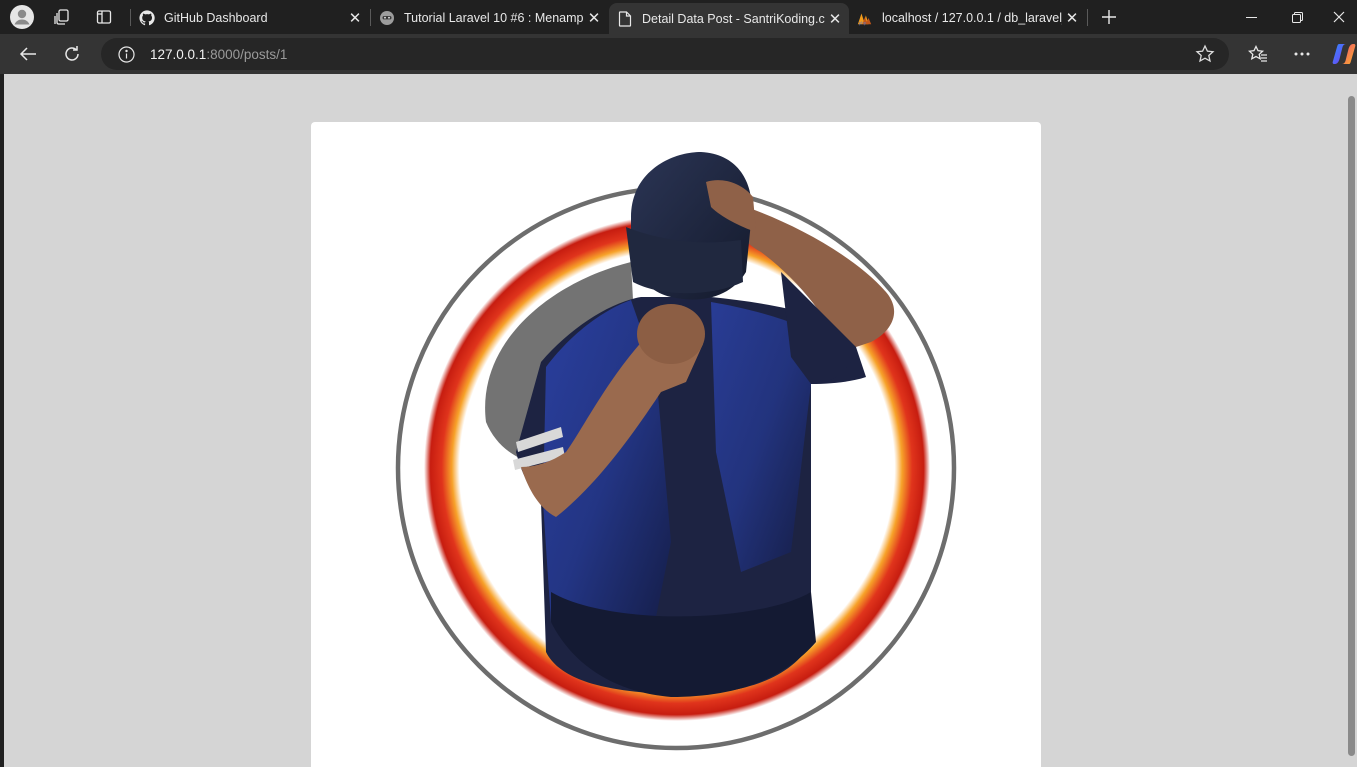 This screenshot has width=1357, height=767. Describe the element at coordinates (733, 18) in the screenshot. I see `tab-title: Detail Data Post - SantriKoding.com` at that location.